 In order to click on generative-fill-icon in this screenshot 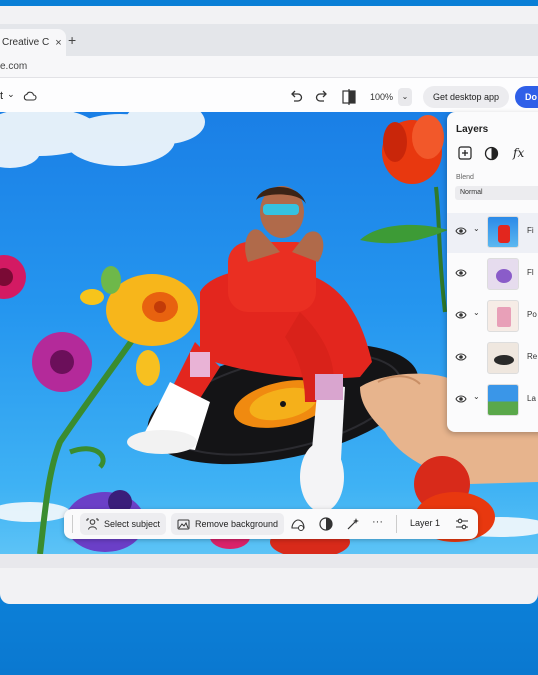, I will do `click(298, 524)`.